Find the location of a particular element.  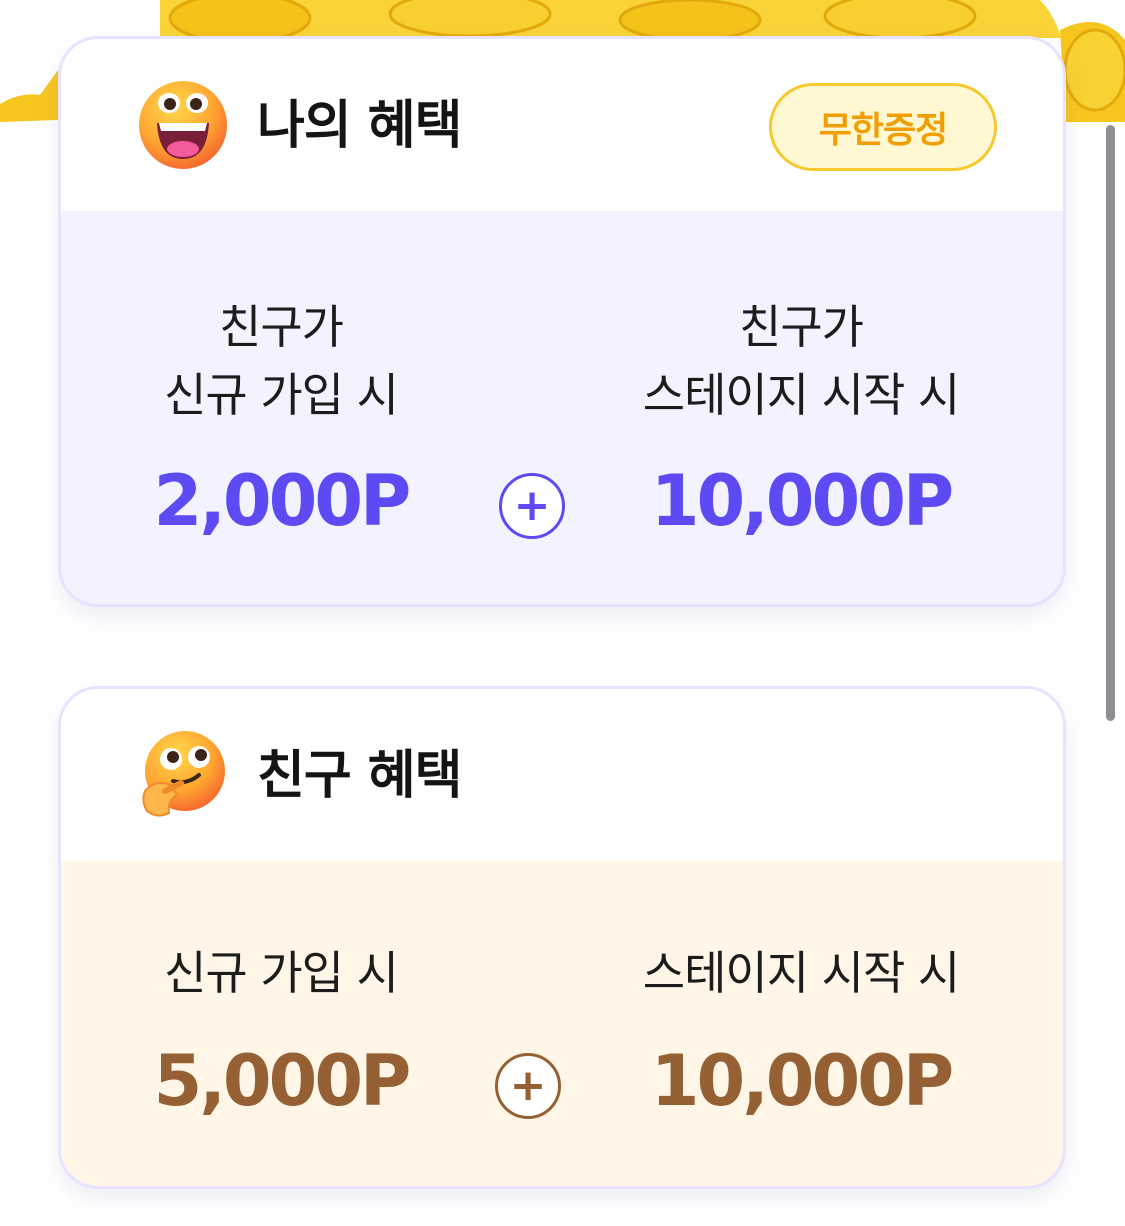

scrollbar is located at coordinates (1110, 423).